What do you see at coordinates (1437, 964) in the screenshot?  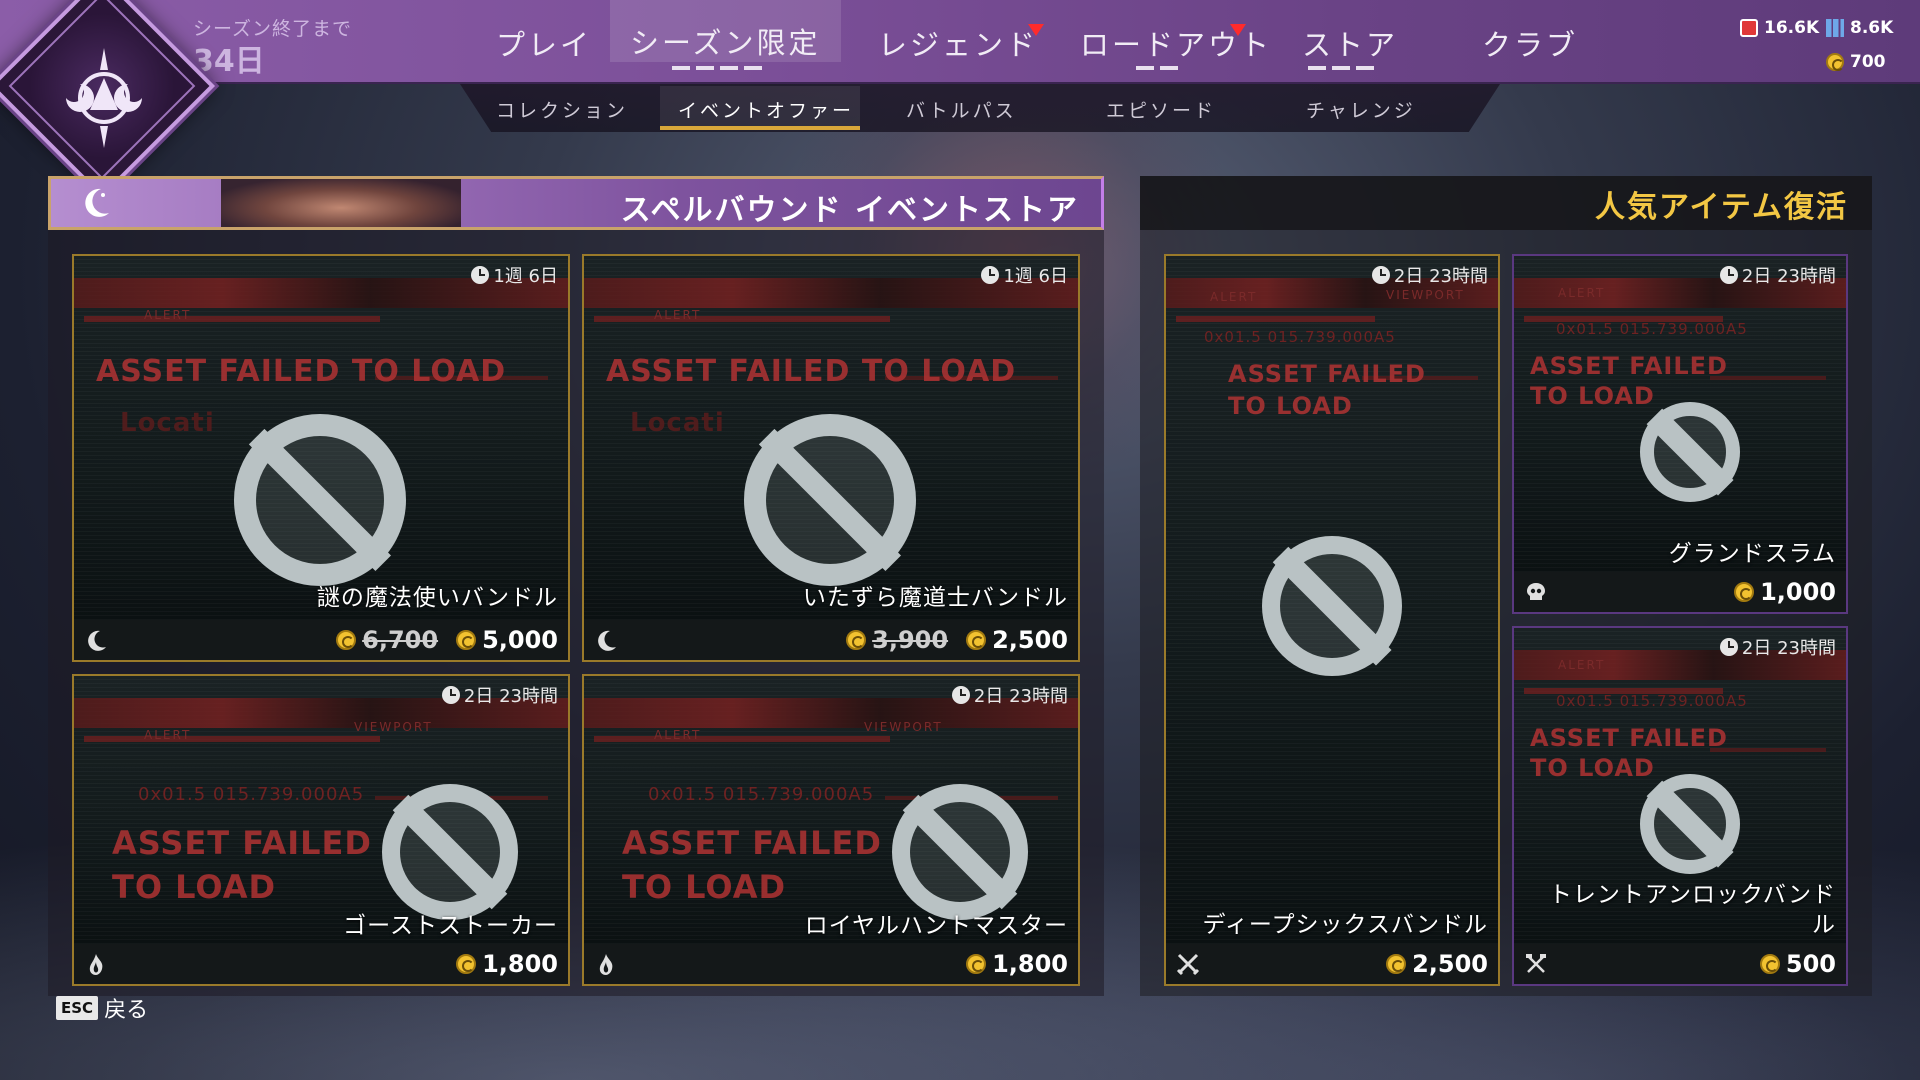 I see `item-price: 2,500` at bounding box center [1437, 964].